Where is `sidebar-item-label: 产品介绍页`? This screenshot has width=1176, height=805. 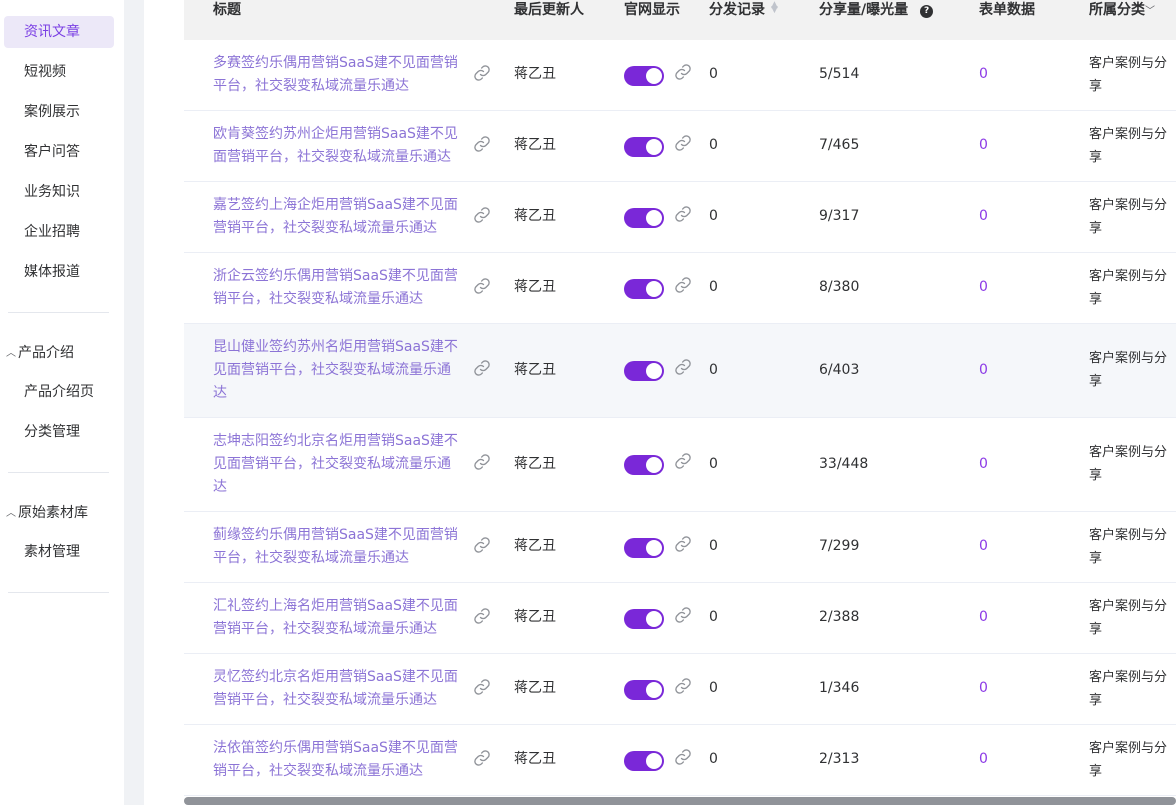 sidebar-item-label: 产品介绍页 is located at coordinates (59, 392).